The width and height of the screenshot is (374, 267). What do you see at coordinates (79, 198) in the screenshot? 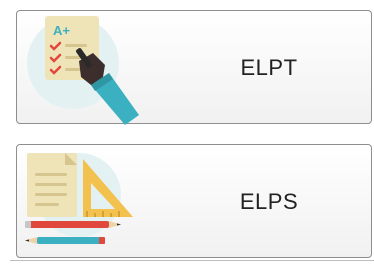
I see `stationery-icon` at bounding box center [79, 198].